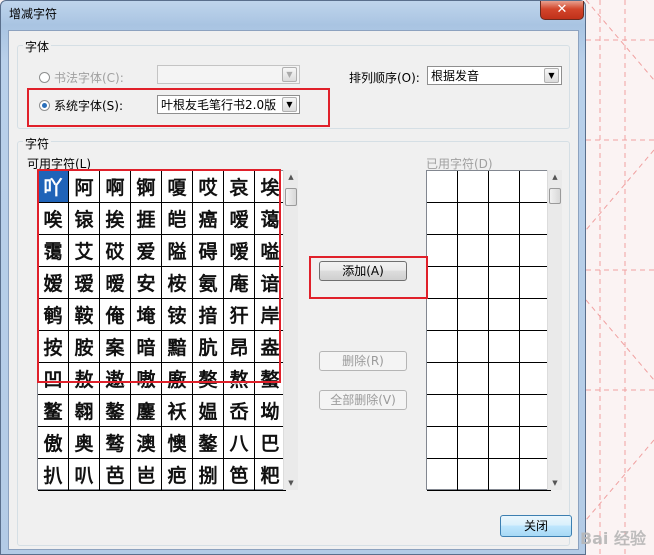  Describe the element at coordinates (239, 379) in the screenshot. I see `char-cell: 熬` at that location.